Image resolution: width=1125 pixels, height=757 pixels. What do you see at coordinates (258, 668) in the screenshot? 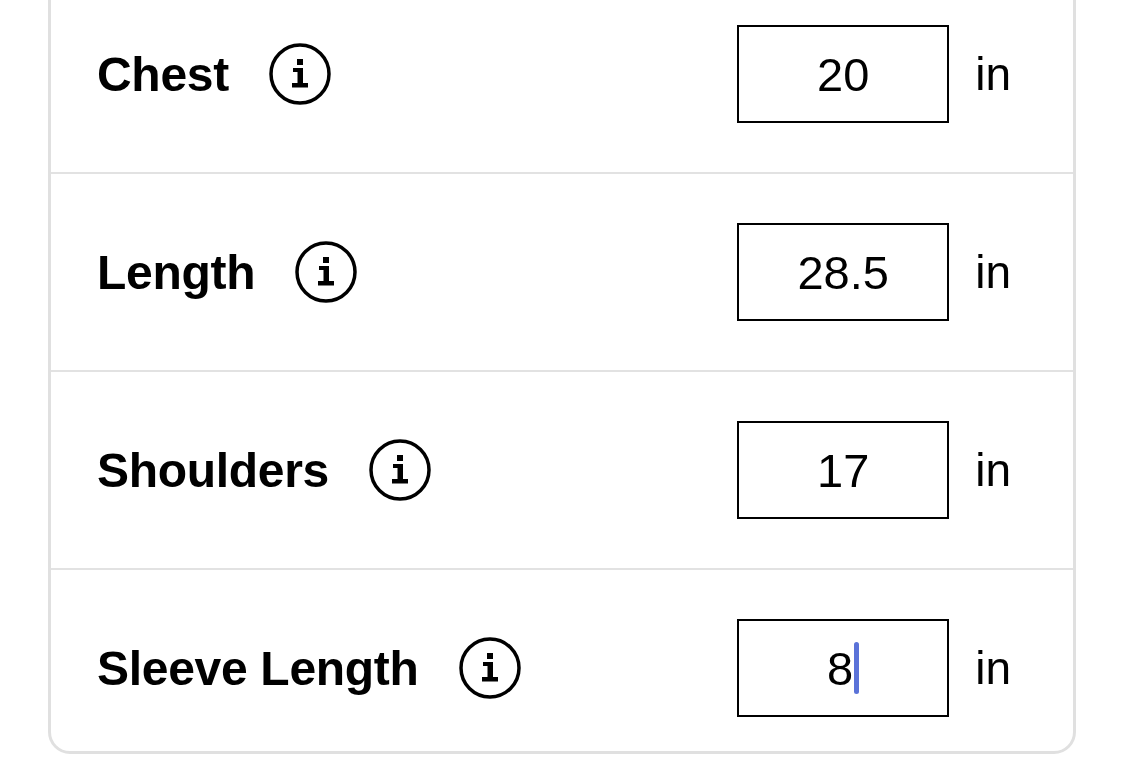
I see `measurement-label: Sleeve Length` at bounding box center [258, 668].